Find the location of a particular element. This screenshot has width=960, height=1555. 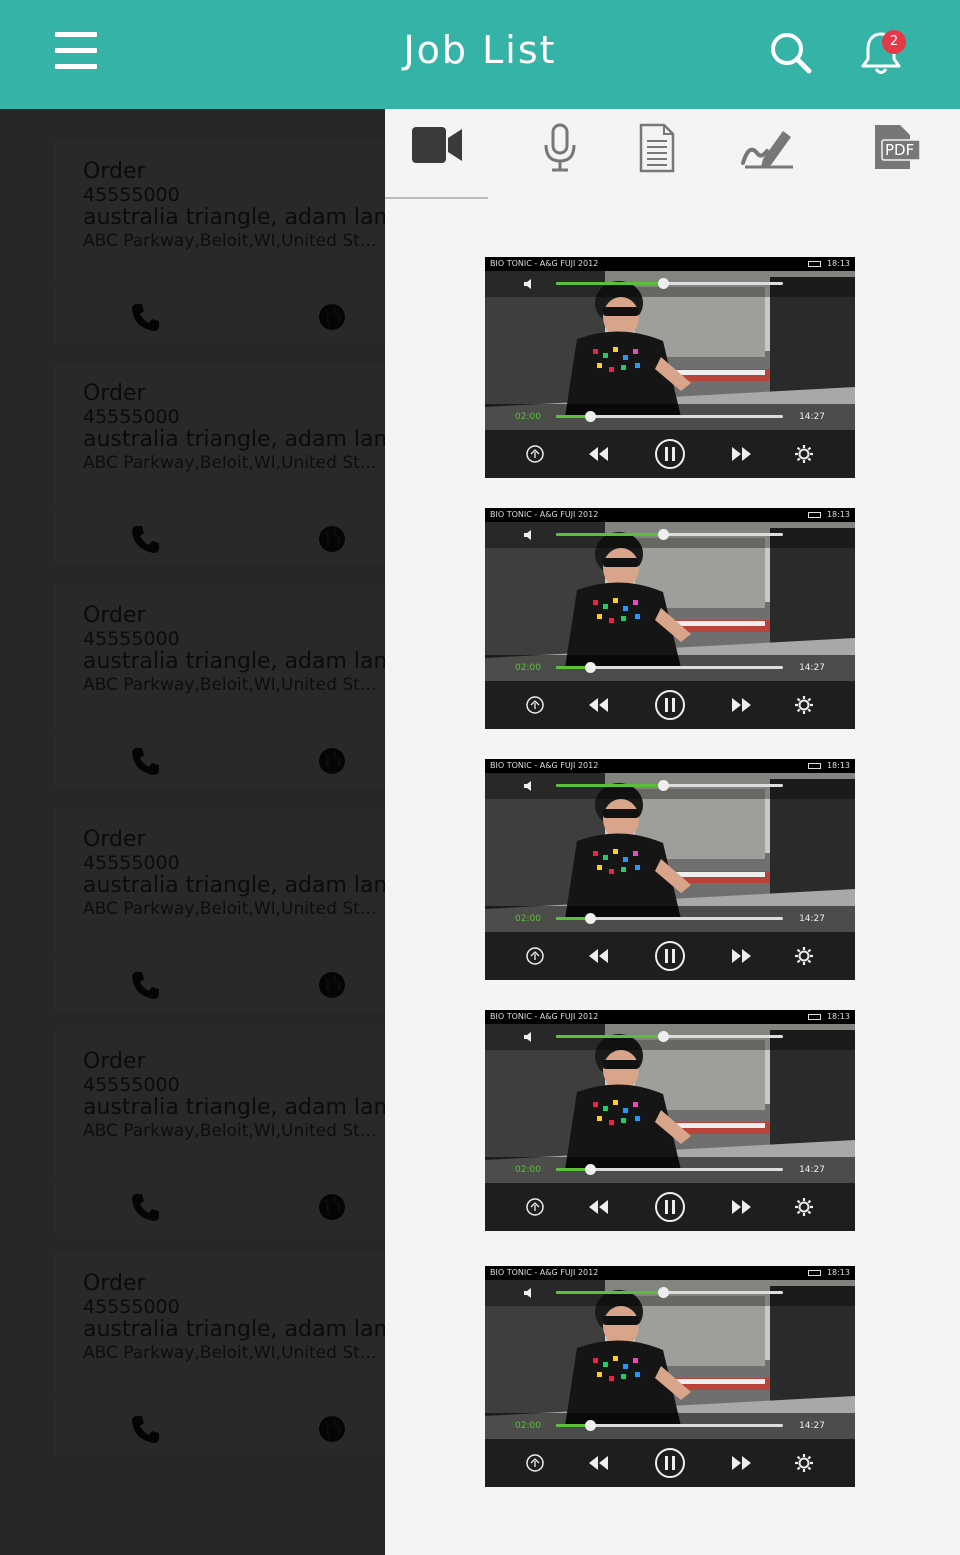

microphone-icon is located at coordinates (560, 147).